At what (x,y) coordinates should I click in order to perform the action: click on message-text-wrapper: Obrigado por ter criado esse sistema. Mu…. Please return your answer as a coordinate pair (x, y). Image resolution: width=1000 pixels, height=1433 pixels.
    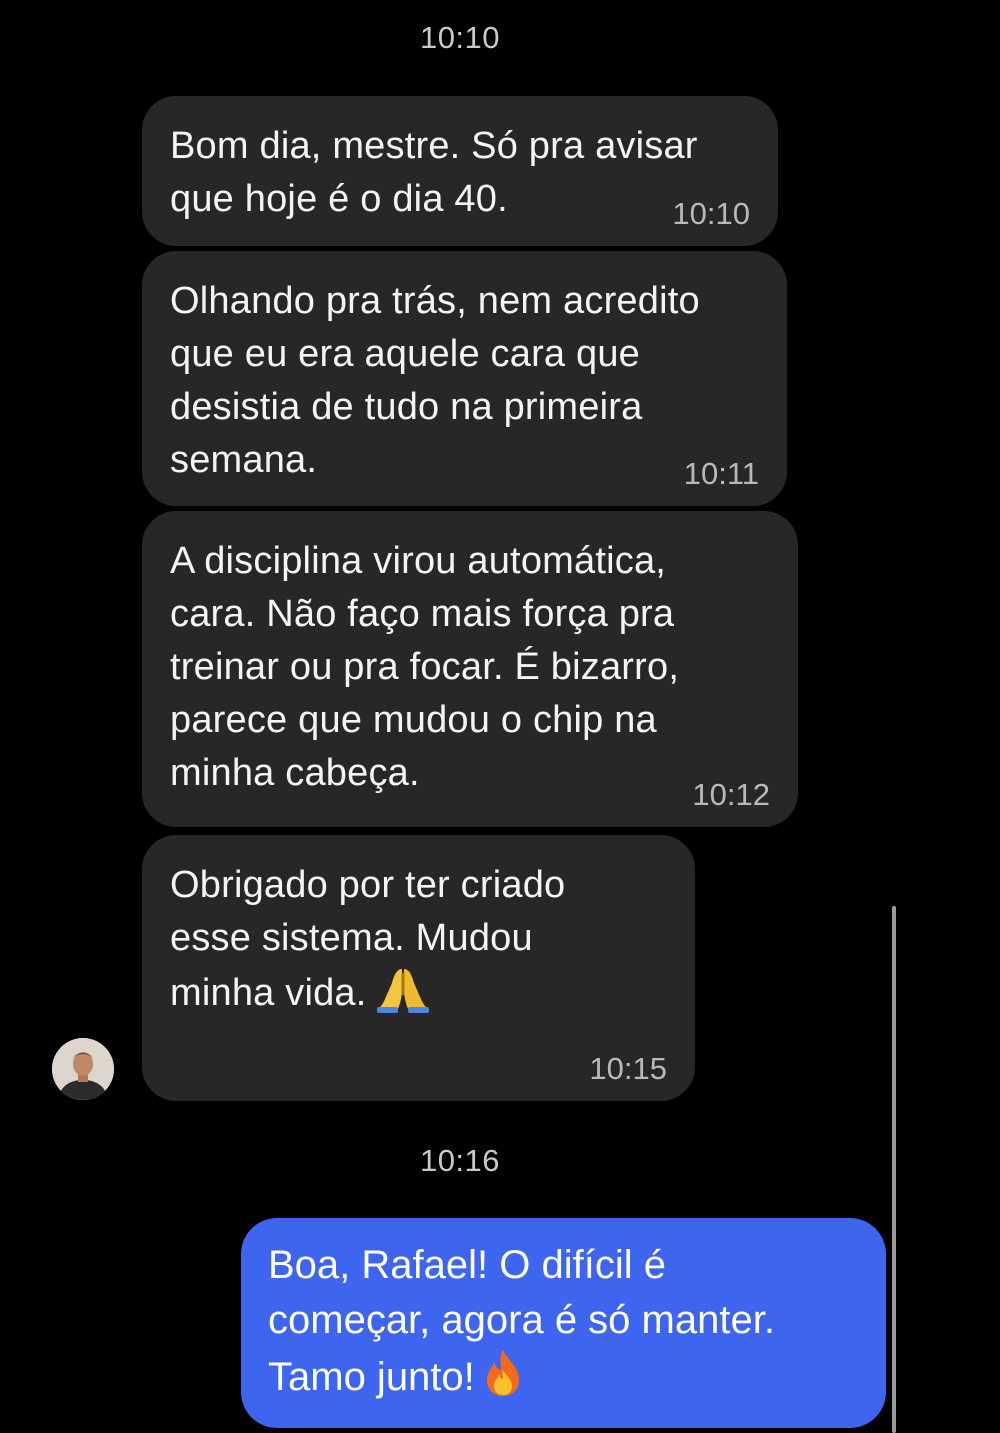
    Looking at the image, I should click on (418, 939).